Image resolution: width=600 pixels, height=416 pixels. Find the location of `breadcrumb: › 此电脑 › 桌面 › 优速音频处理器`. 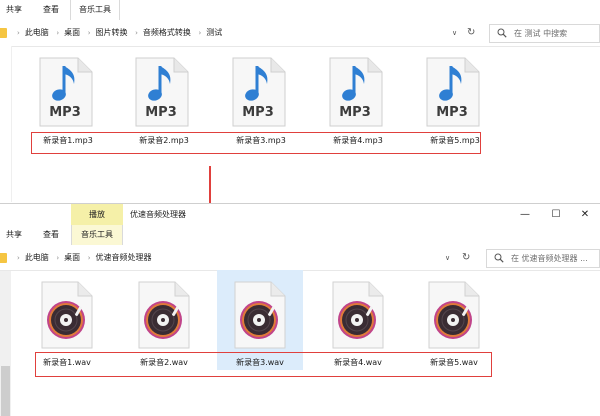

breadcrumb: › 此电脑 › 桌面 › 优速音频处理器 is located at coordinates (82, 258).